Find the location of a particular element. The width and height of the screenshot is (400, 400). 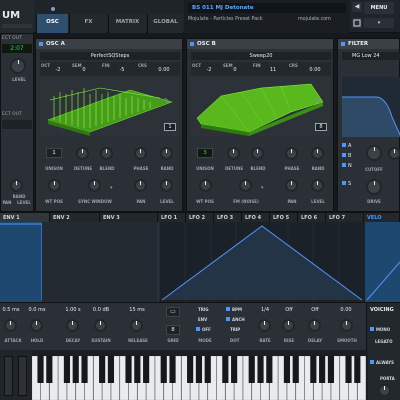

osc-b-enable-toggle is located at coordinates (192, 44).